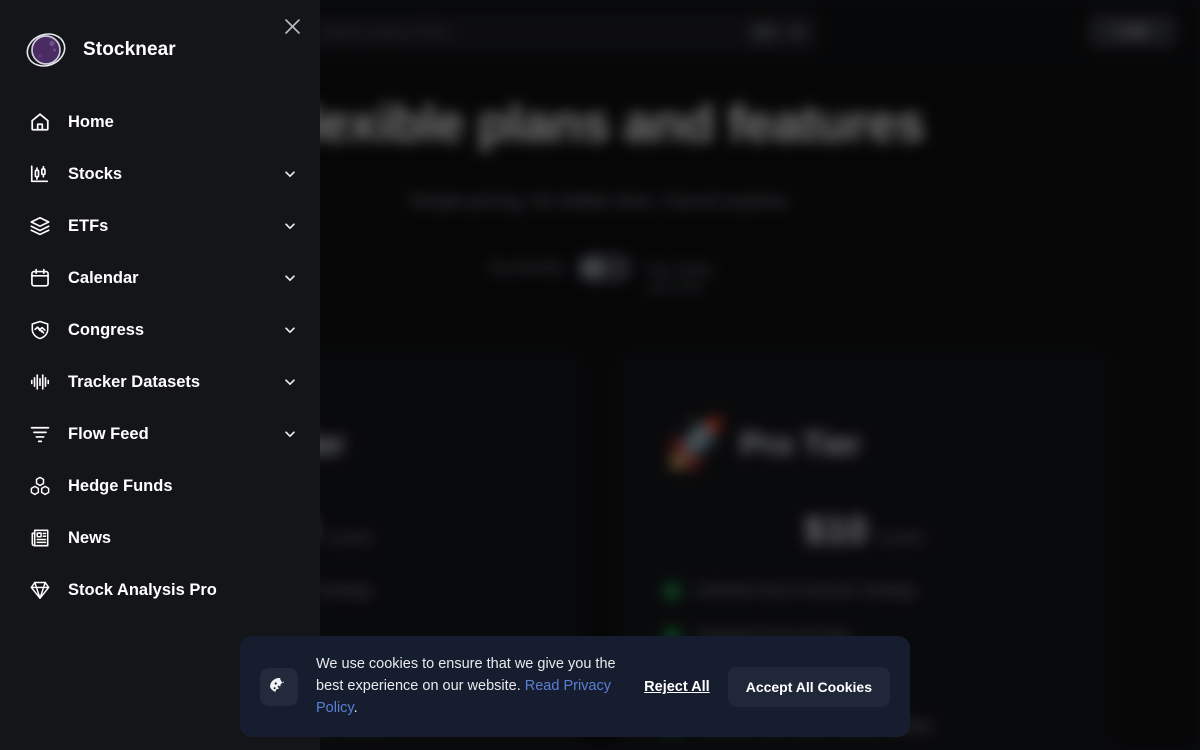 This screenshot has height=750, width=1200. What do you see at coordinates (764, 32) in the screenshot?
I see `kbd-ctrl: Ctrl` at bounding box center [764, 32].